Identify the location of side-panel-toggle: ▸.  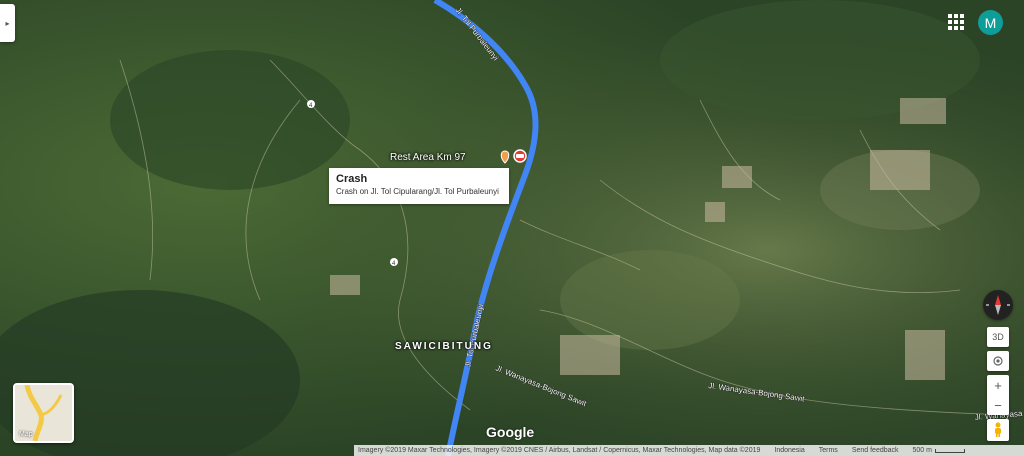
(7, 23).